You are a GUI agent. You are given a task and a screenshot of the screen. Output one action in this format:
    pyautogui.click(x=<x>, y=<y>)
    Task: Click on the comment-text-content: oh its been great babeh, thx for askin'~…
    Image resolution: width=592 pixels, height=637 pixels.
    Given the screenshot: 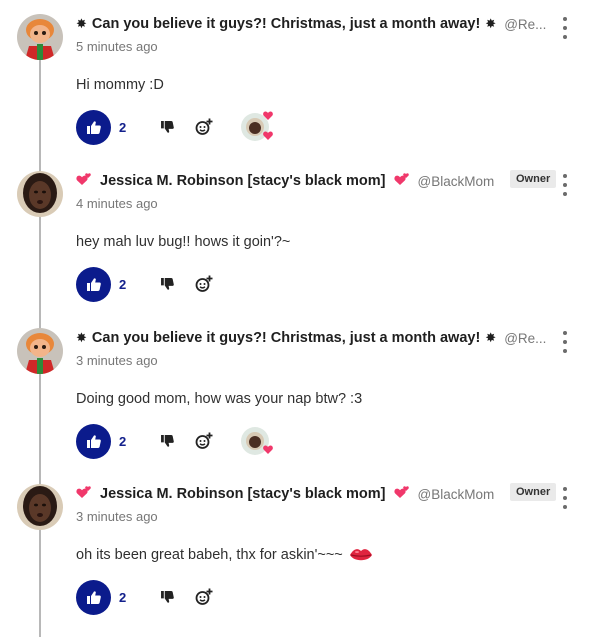 What is the action you would take?
    pyautogui.click(x=209, y=555)
    